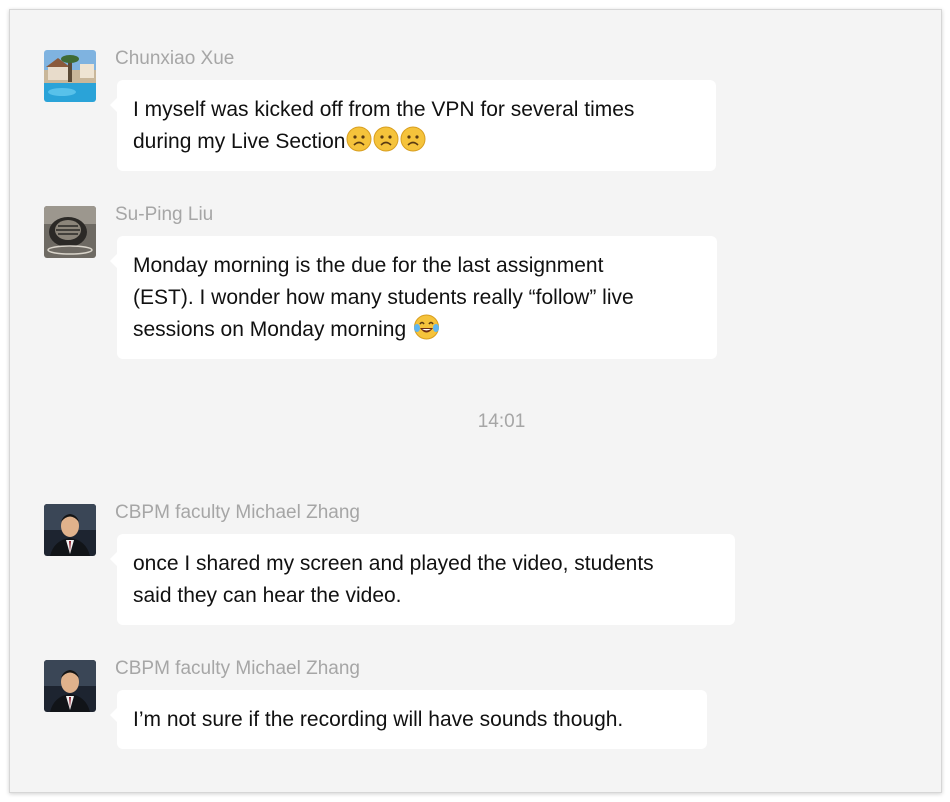  Describe the element at coordinates (175, 58) in the screenshot. I see `sender-name: Chunxiao Xue` at that location.